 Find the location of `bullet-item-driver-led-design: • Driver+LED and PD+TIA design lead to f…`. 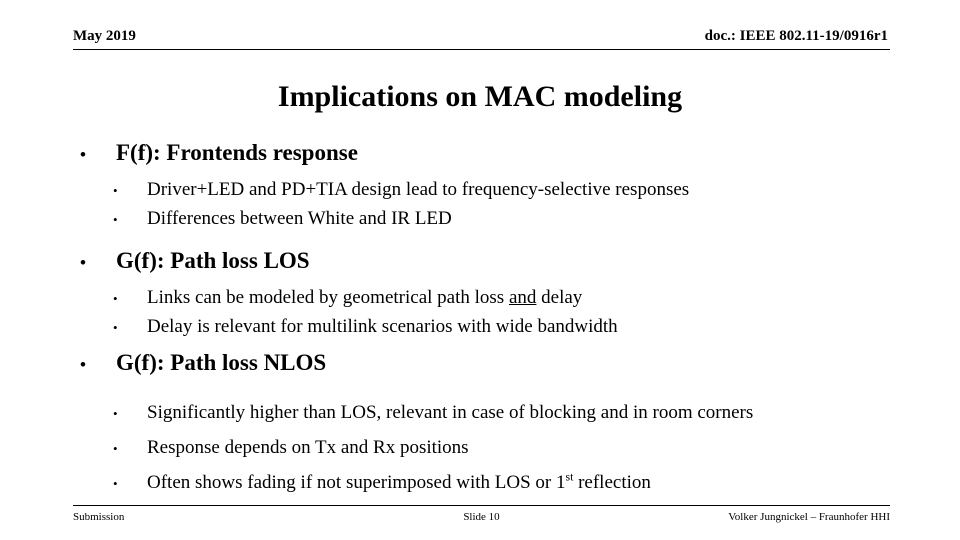

bullet-item-driver-led-design: • Driver+LED and PD+TIA design lead to f… is located at coordinates (480, 190).